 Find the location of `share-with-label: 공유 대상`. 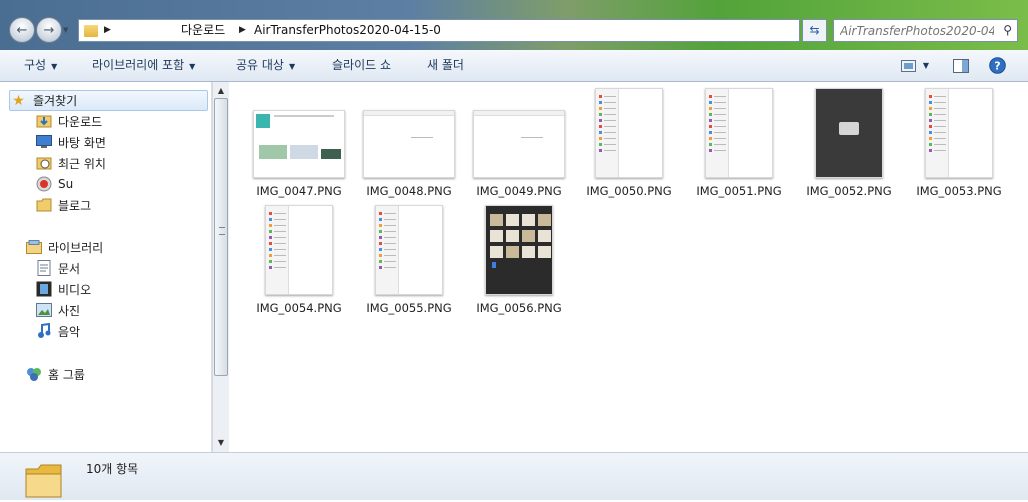

share-with-label: 공유 대상 is located at coordinates (260, 65).